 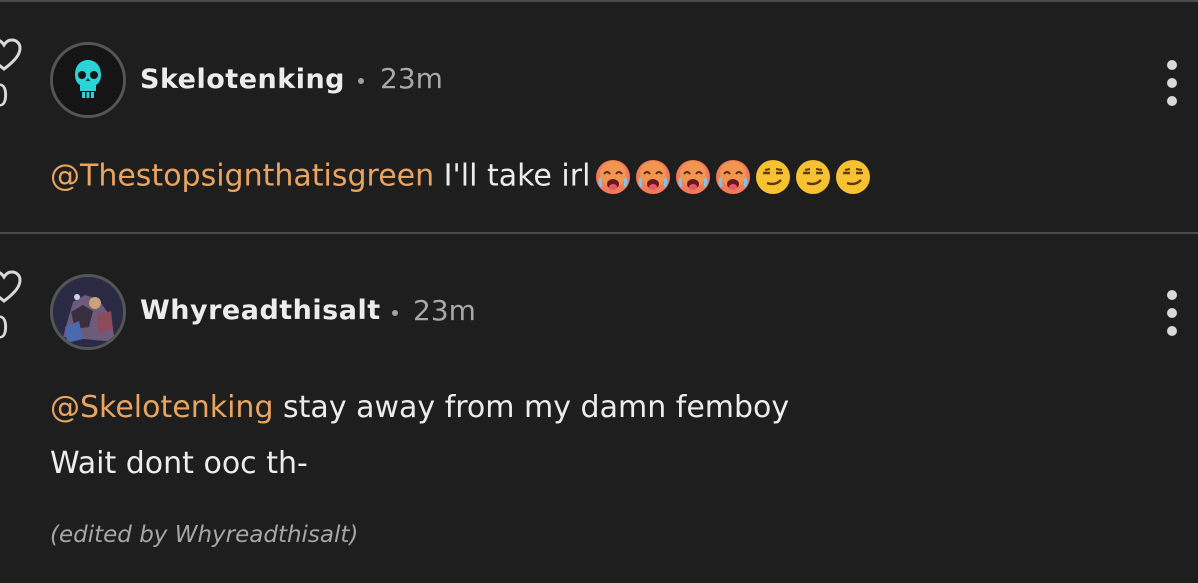 What do you see at coordinates (204, 535) in the screenshot?
I see `edited-note: (edited by Whyreadthisalt)` at bounding box center [204, 535].